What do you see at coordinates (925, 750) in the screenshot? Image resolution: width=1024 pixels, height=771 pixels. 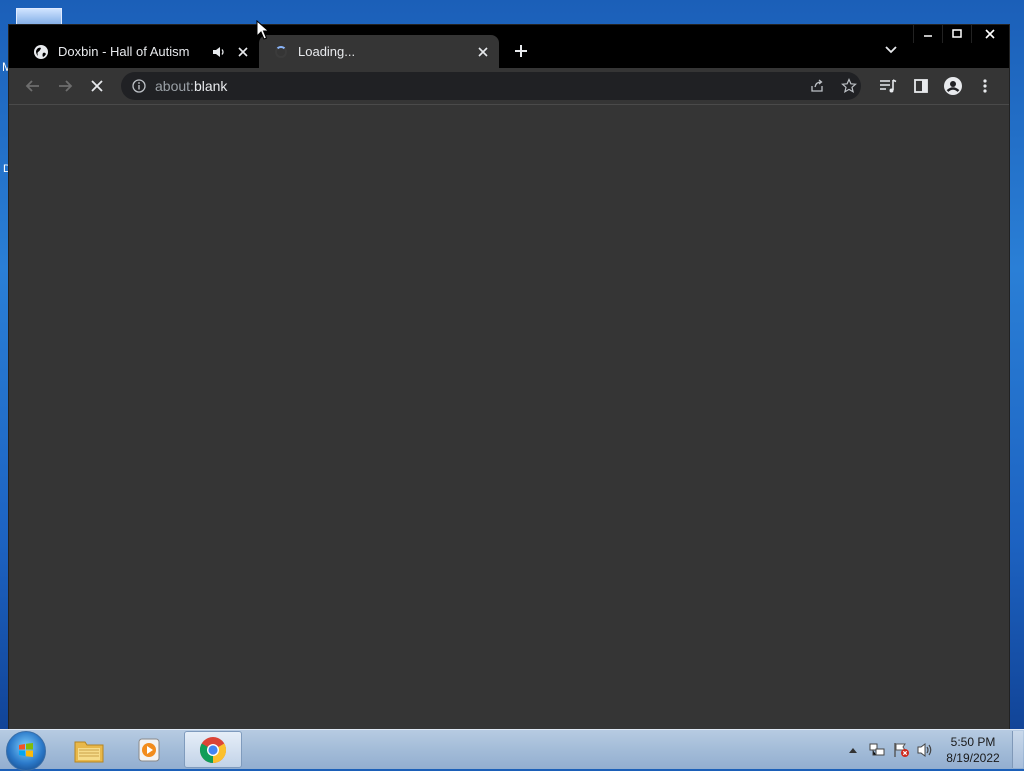 I see `volume-icon` at bounding box center [925, 750].